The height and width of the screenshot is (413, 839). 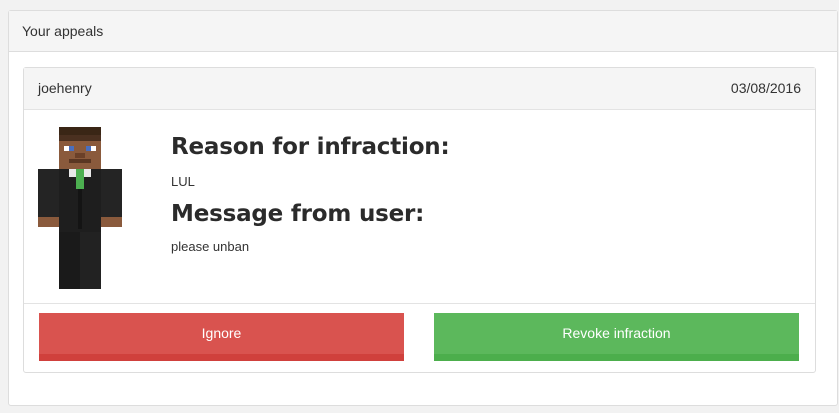 What do you see at coordinates (616, 337) in the screenshot?
I see `revoke-infraction-button: Revoke infraction` at bounding box center [616, 337].